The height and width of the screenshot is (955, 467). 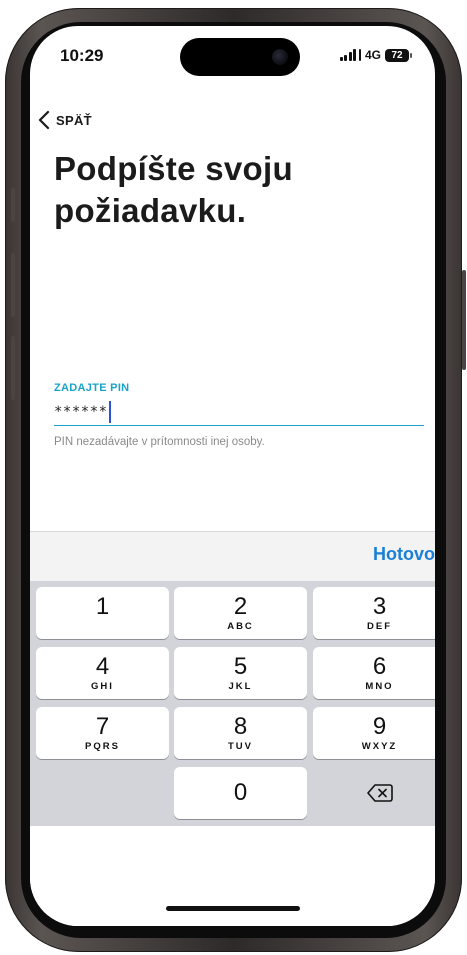 I want to click on key-digit: 0, so click(x=240, y=792).